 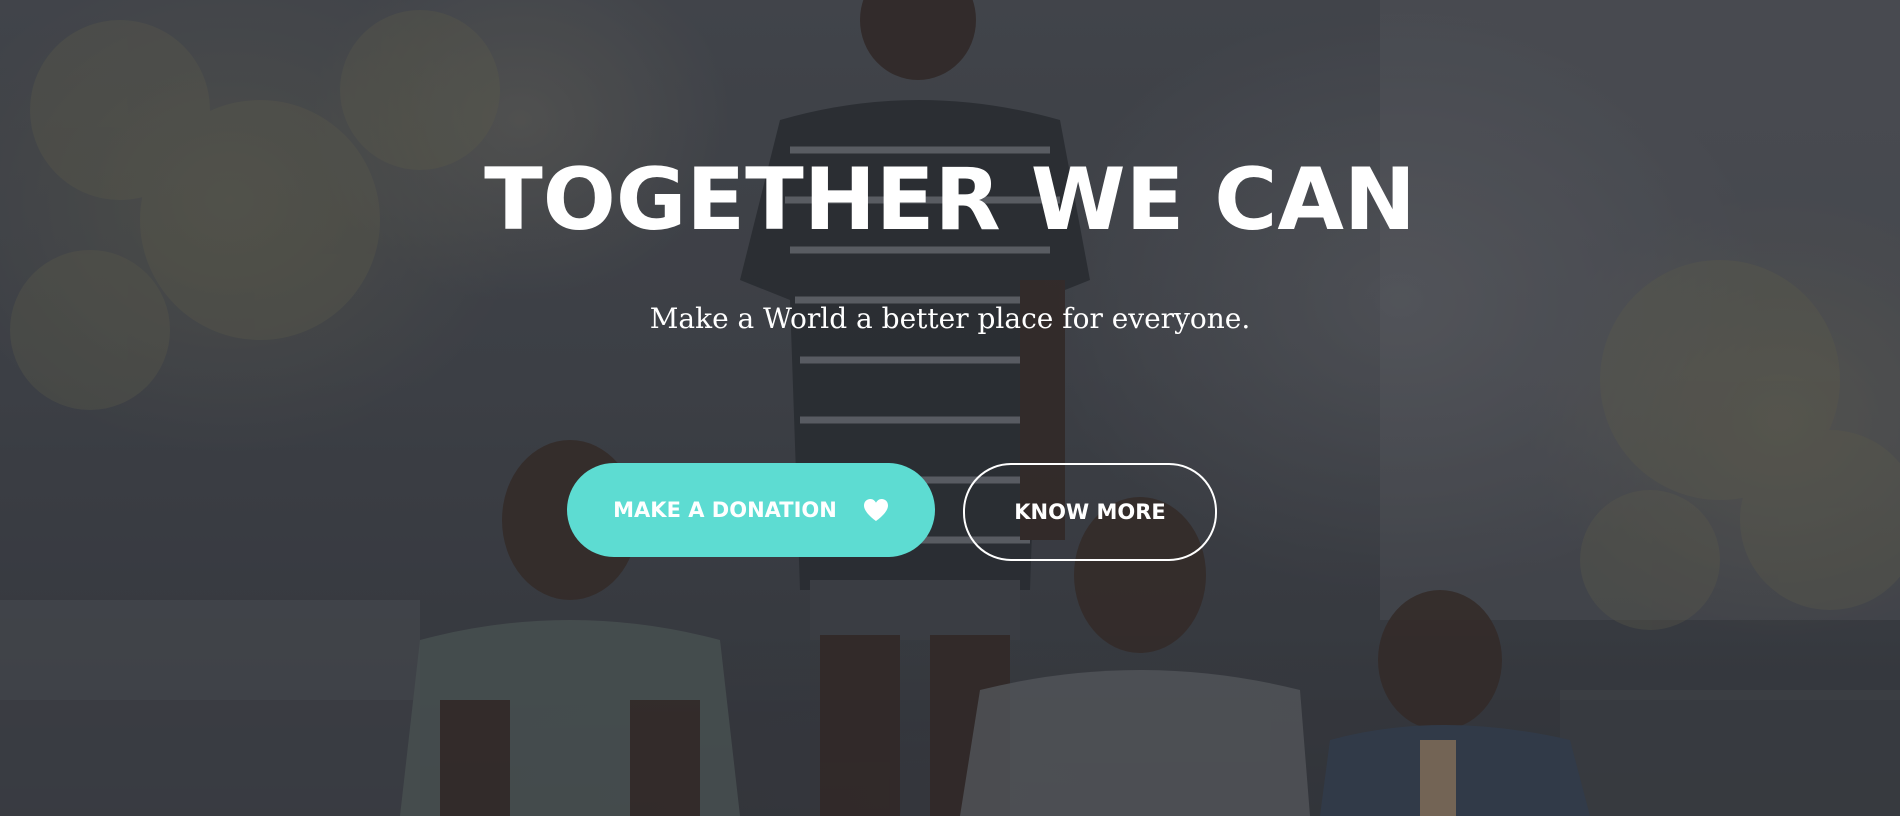 I want to click on make-donation-button: MAKE A DONATION, so click(x=751, y=510).